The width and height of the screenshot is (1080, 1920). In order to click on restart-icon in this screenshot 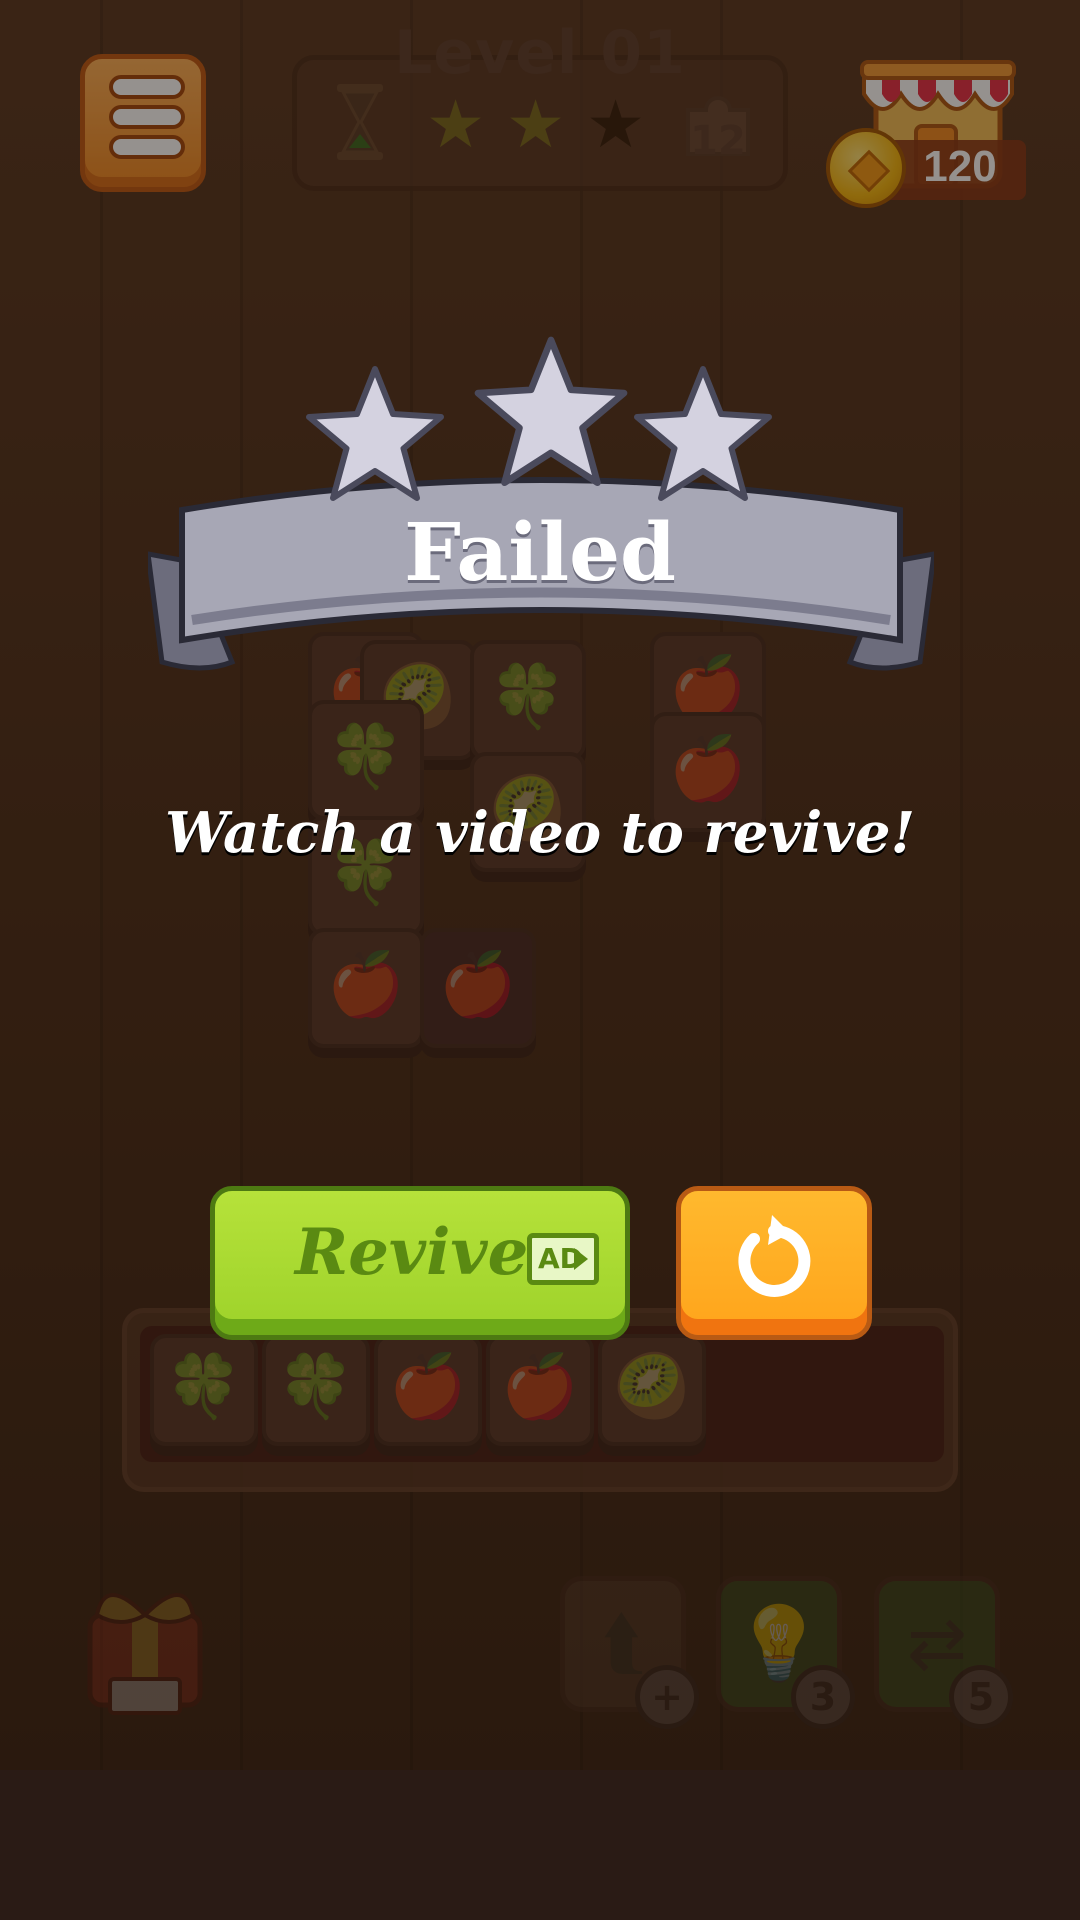, I will do `click(774, 1256)`.